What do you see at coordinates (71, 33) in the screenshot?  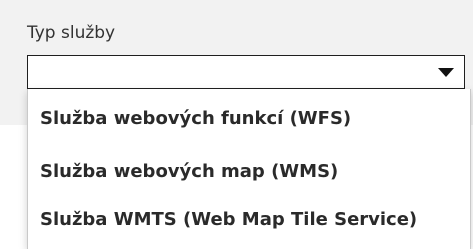 I see `service-type-label: Typ služby` at bounding box center [71, 33].